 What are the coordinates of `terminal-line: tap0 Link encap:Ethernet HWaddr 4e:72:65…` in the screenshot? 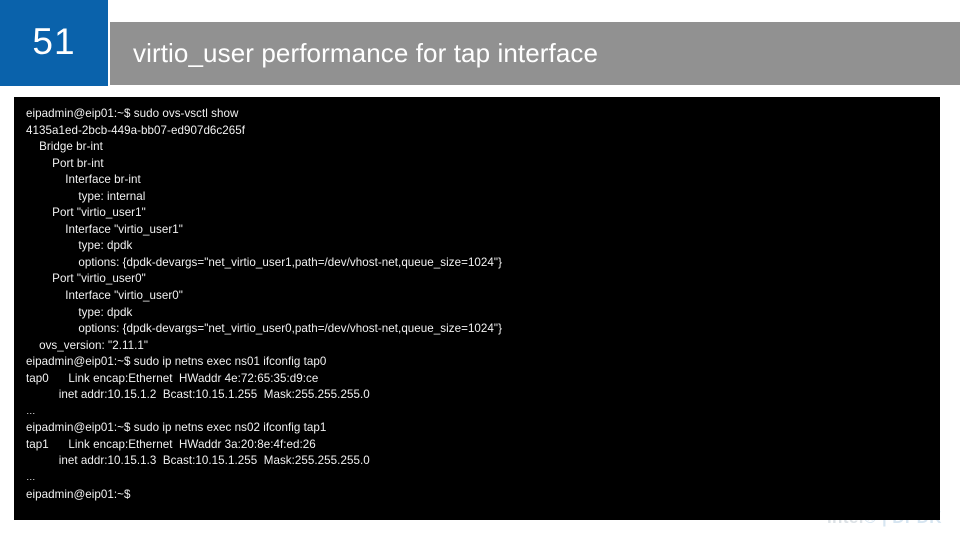 It's located at (172, 378).